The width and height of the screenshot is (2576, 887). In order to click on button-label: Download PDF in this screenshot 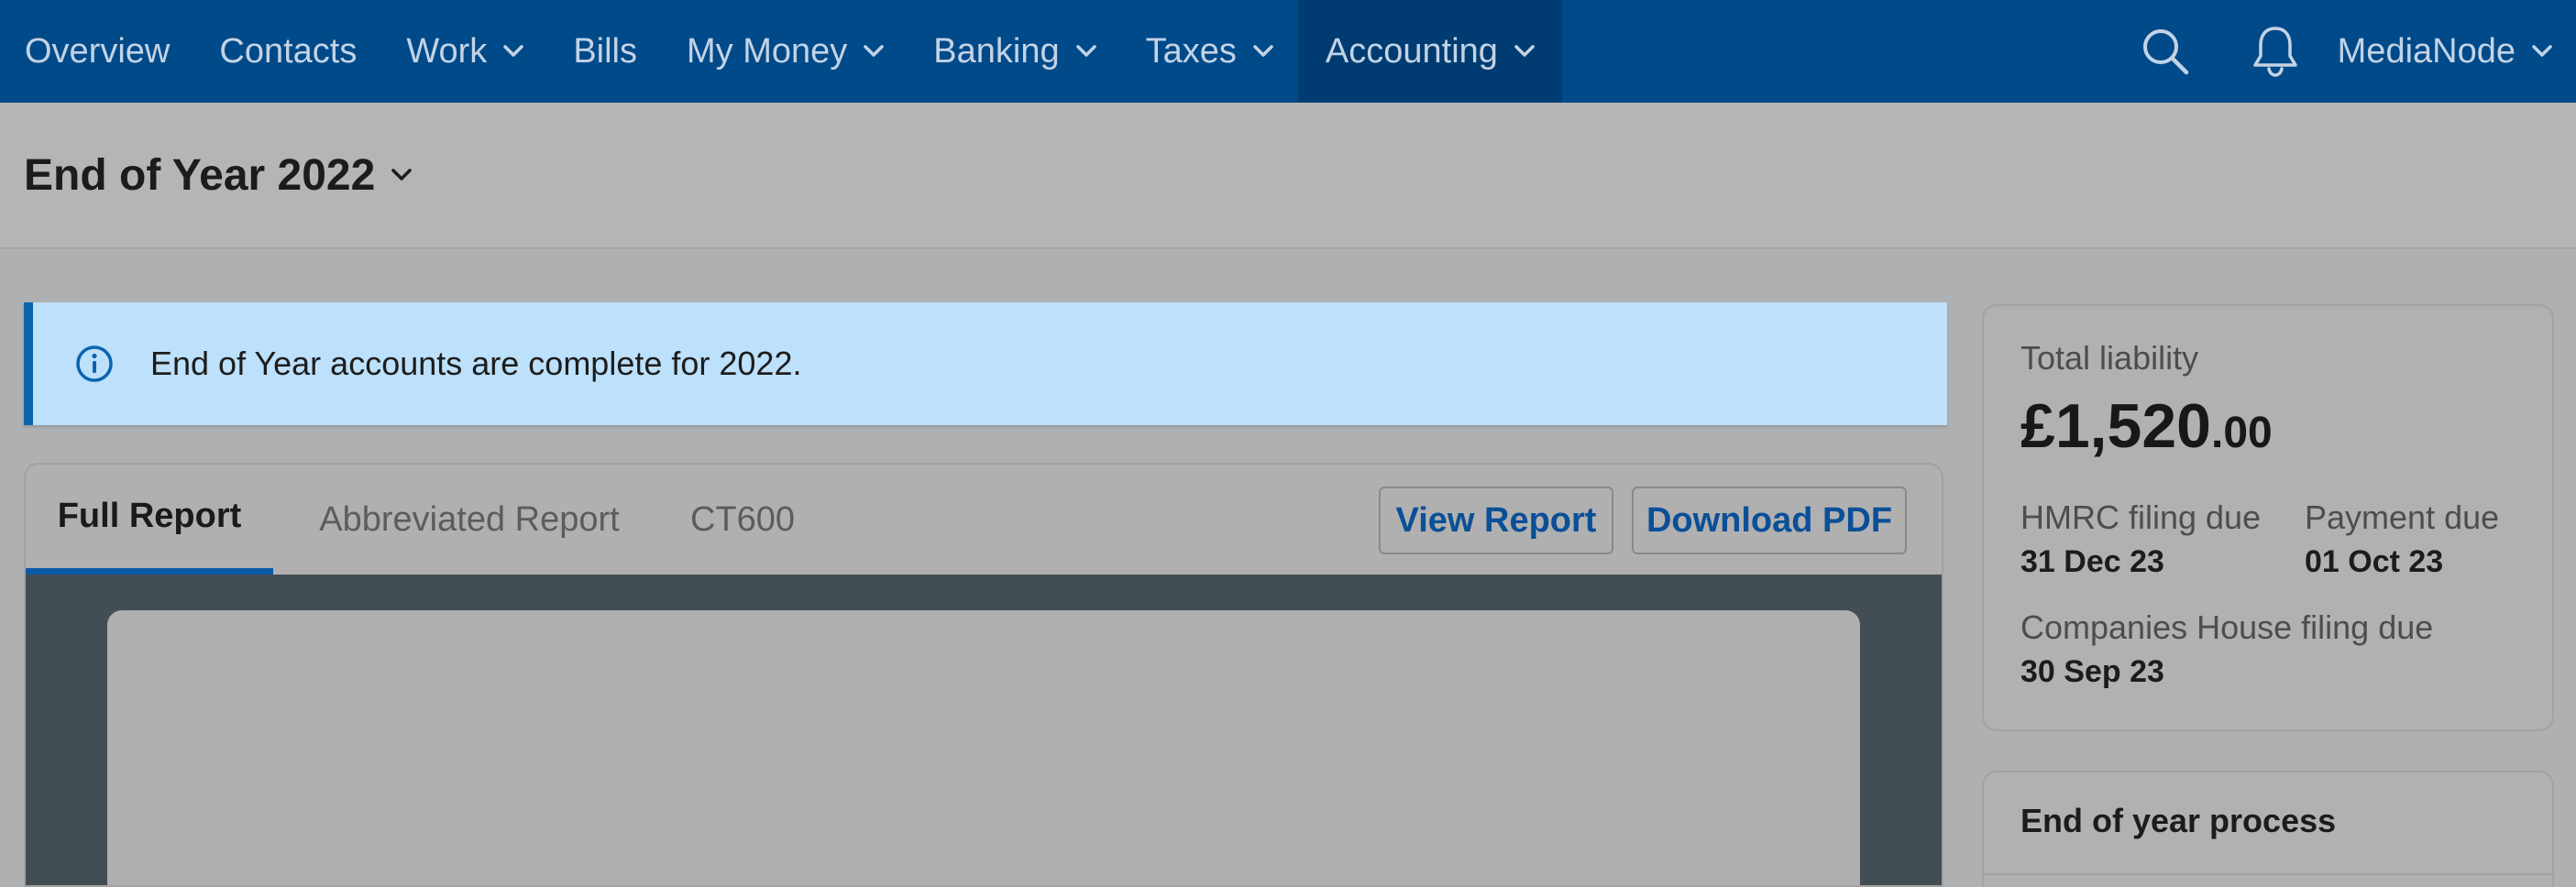, I will do `click(1769, 520)`.